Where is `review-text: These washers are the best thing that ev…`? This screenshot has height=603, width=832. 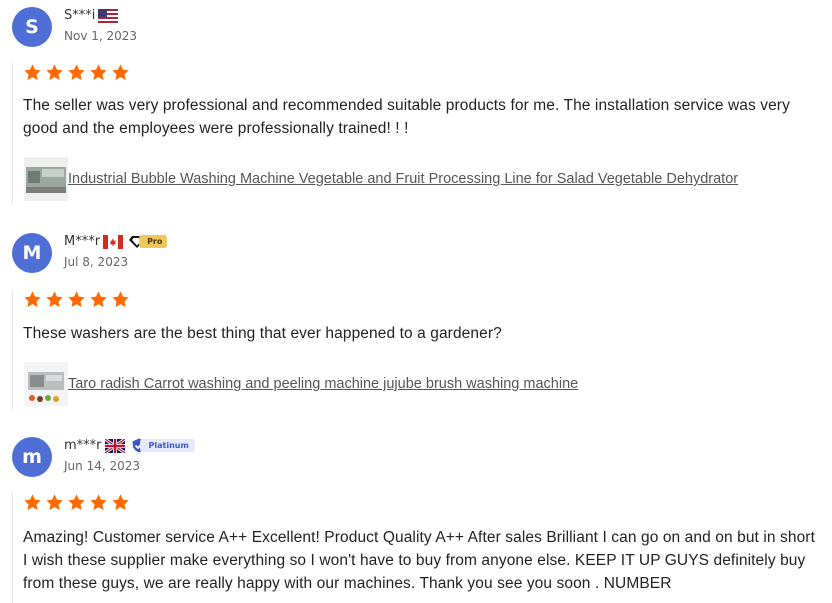 review-text: These washers are the best thing that ev… is located at coordinates (262, 333).